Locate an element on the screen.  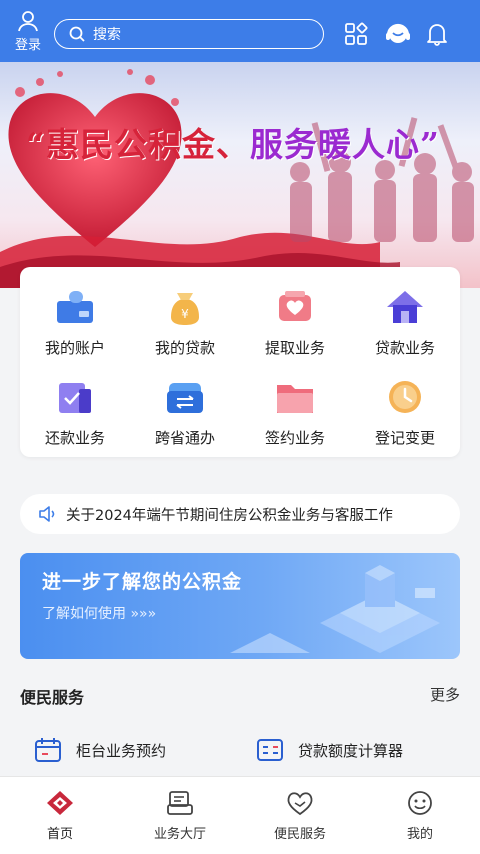
clock-icon is located at coordinates (405, 397).